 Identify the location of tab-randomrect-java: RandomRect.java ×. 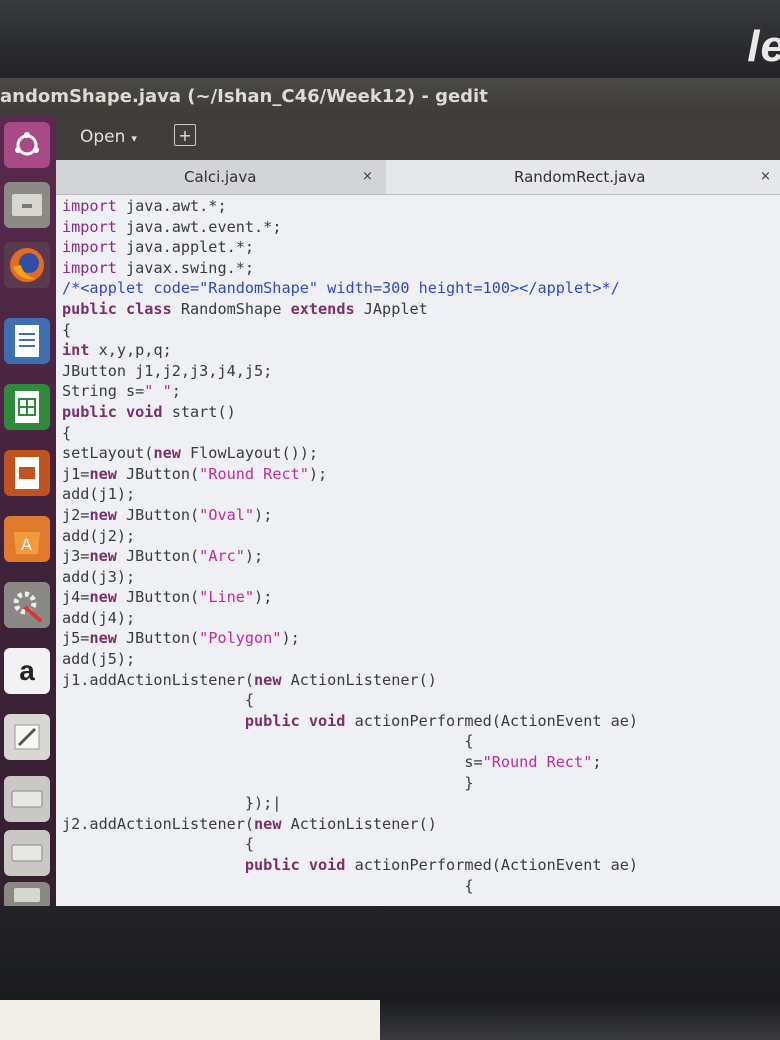
(583, 177).